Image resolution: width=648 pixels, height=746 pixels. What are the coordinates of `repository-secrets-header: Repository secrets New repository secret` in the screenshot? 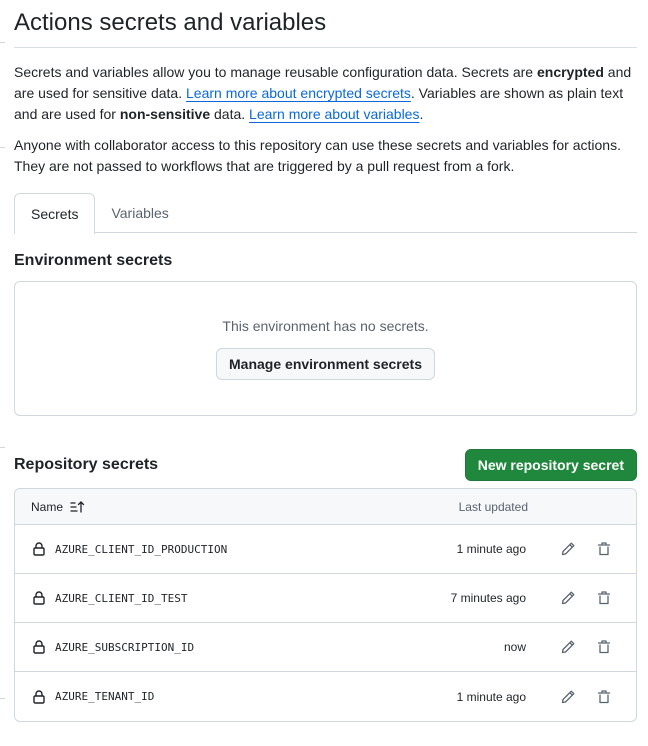 It's located at (325, 465).